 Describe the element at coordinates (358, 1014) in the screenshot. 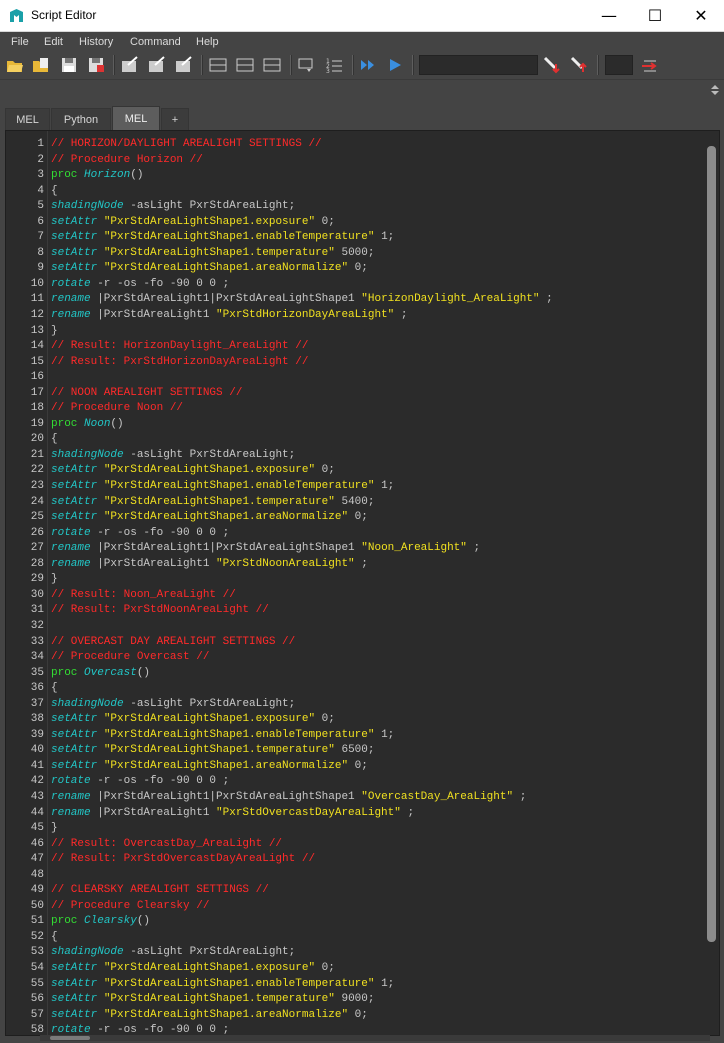

I see `code-token: 0;` at that location.